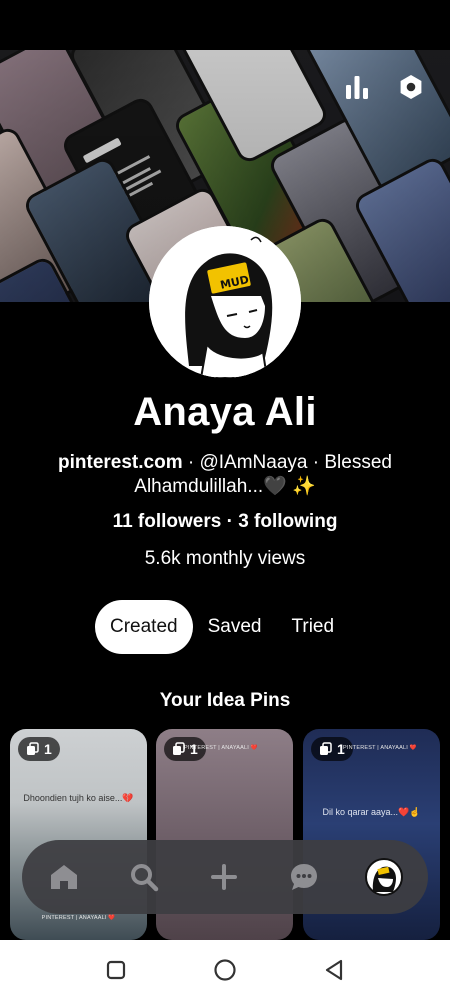  What do you see at coordinates (78, 798) in the screenshot?
I see `pin-overlay-text: Dhoondien tujh ko aise...💔` at bounding box center [78, 798].